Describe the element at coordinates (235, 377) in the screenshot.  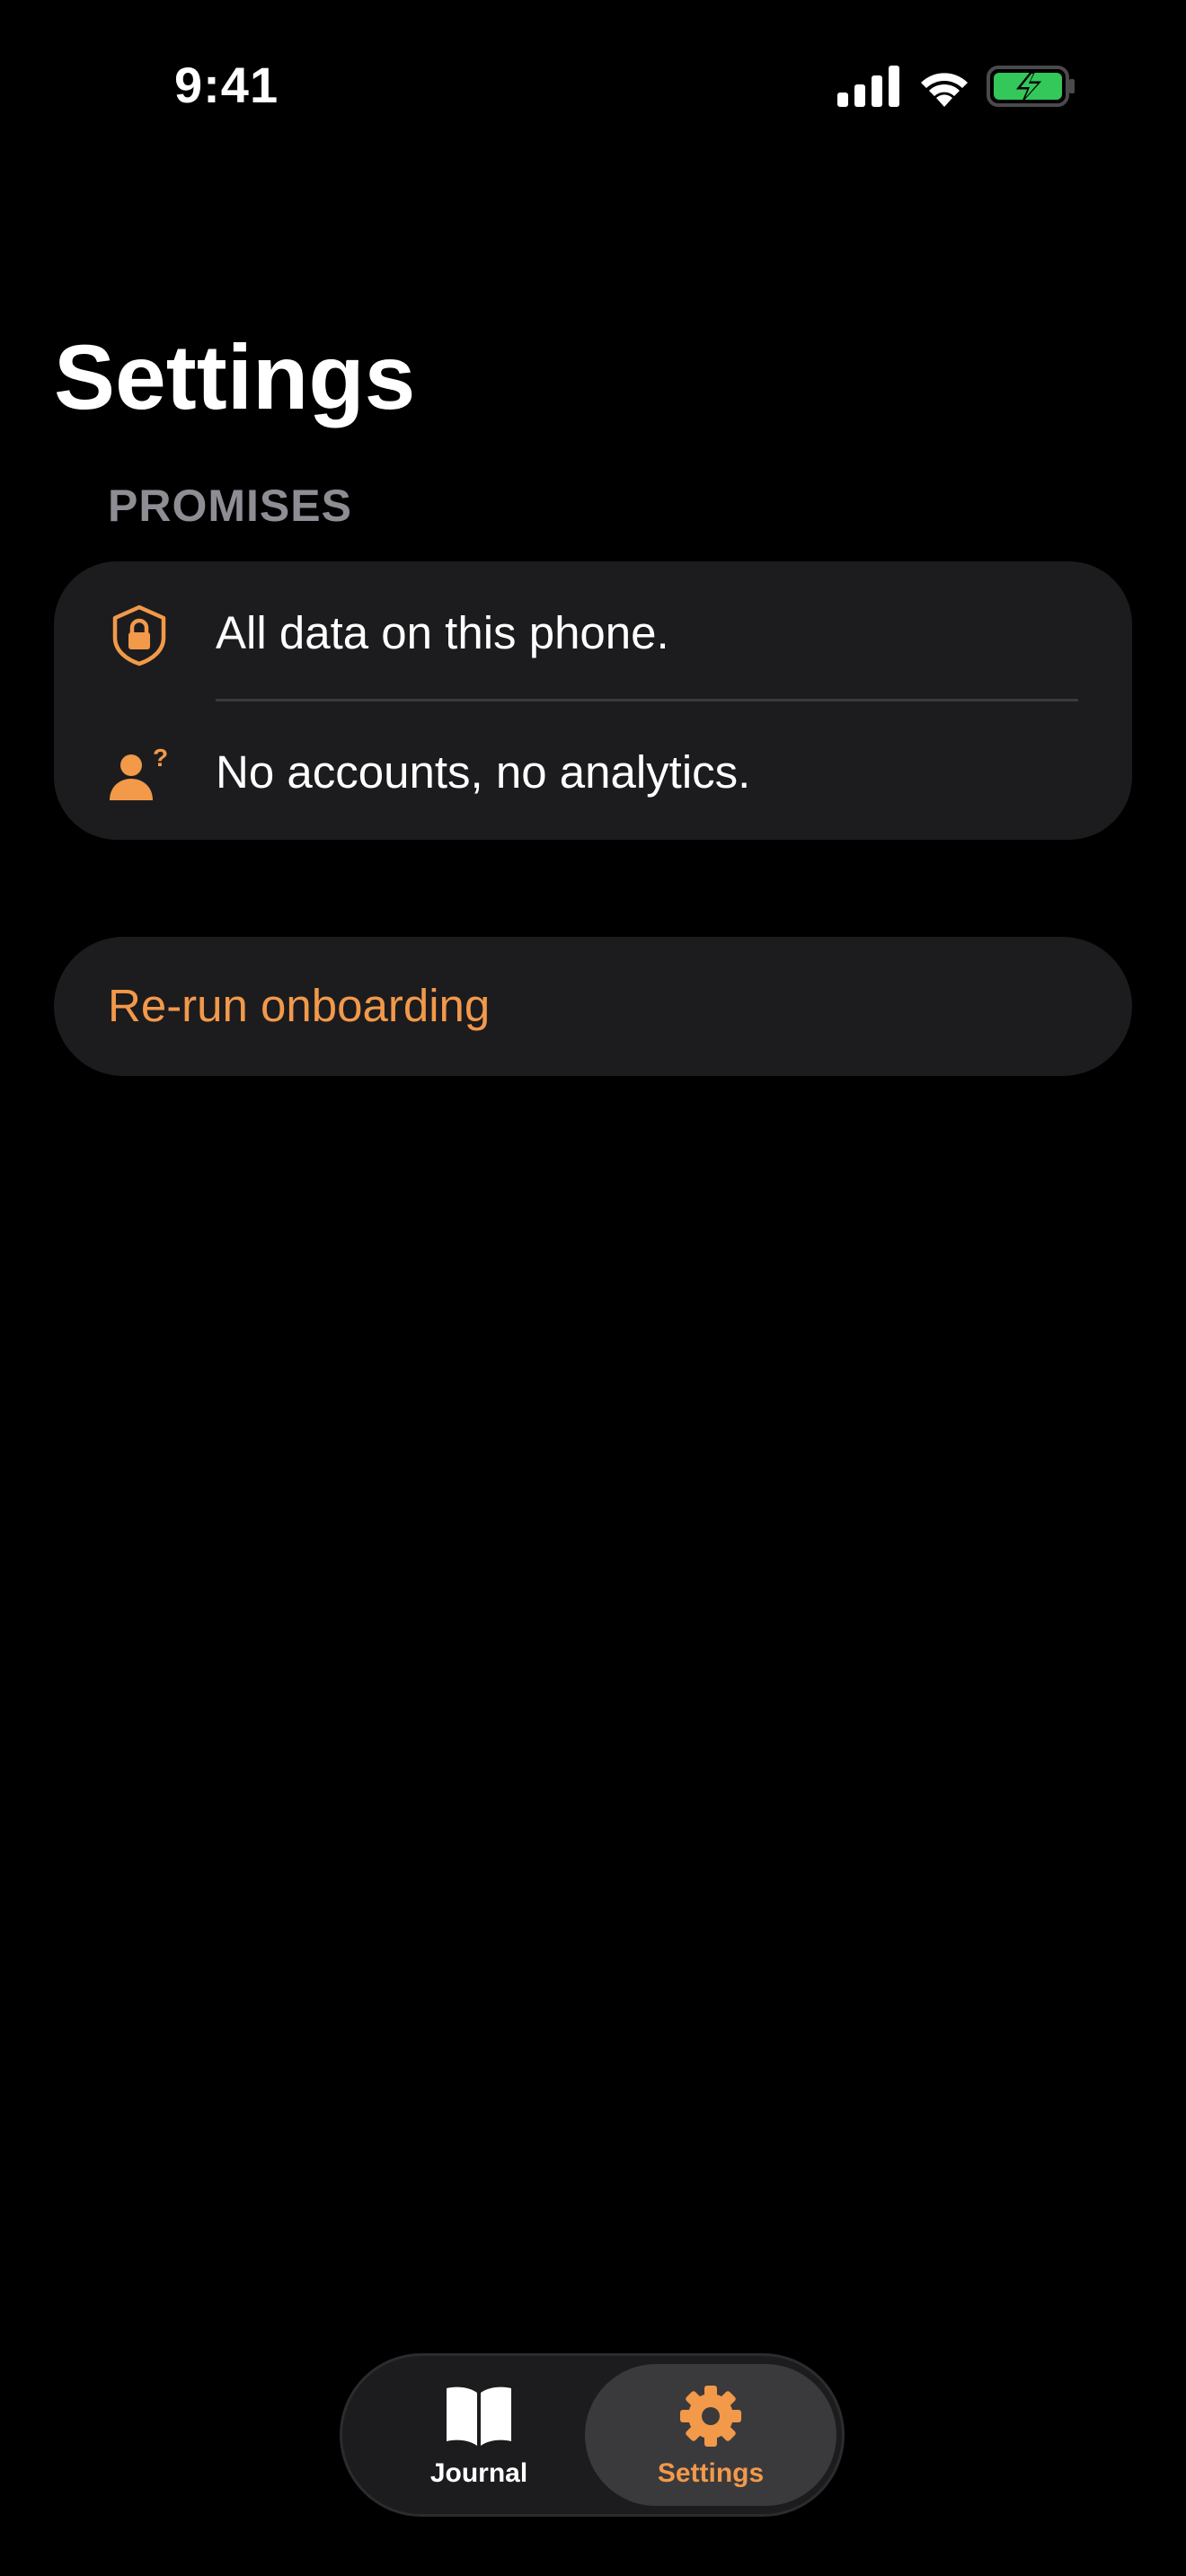
I see `page-title: Settings` at that location.